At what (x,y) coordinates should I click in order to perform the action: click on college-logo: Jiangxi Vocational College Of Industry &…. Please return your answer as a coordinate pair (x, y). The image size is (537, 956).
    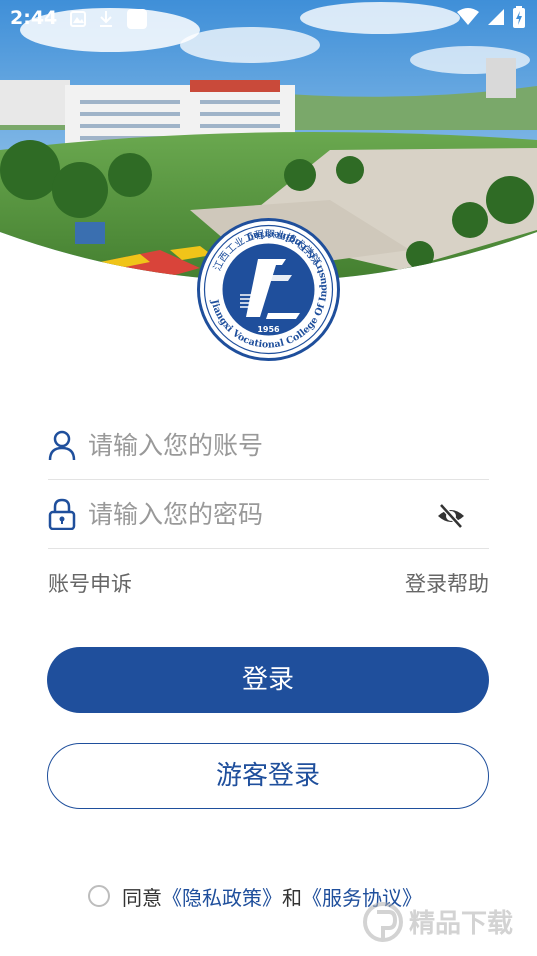
    Looking at the image, I should click on (268, 289).